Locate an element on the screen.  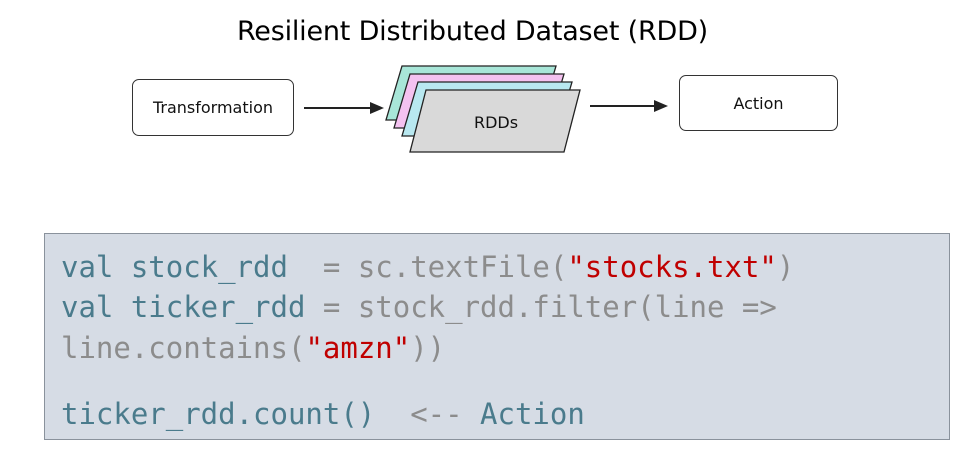
arrow-rdds-to-action is located at coordinates (629, 106).